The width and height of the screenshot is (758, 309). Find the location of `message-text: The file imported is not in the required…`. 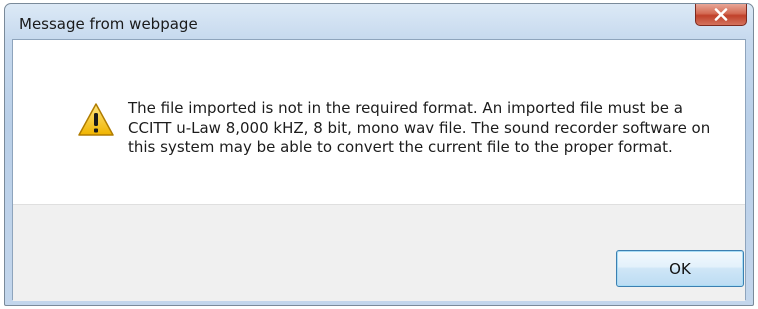

message-text: The file imported is not in the required… is located at coordinates (419, 127).